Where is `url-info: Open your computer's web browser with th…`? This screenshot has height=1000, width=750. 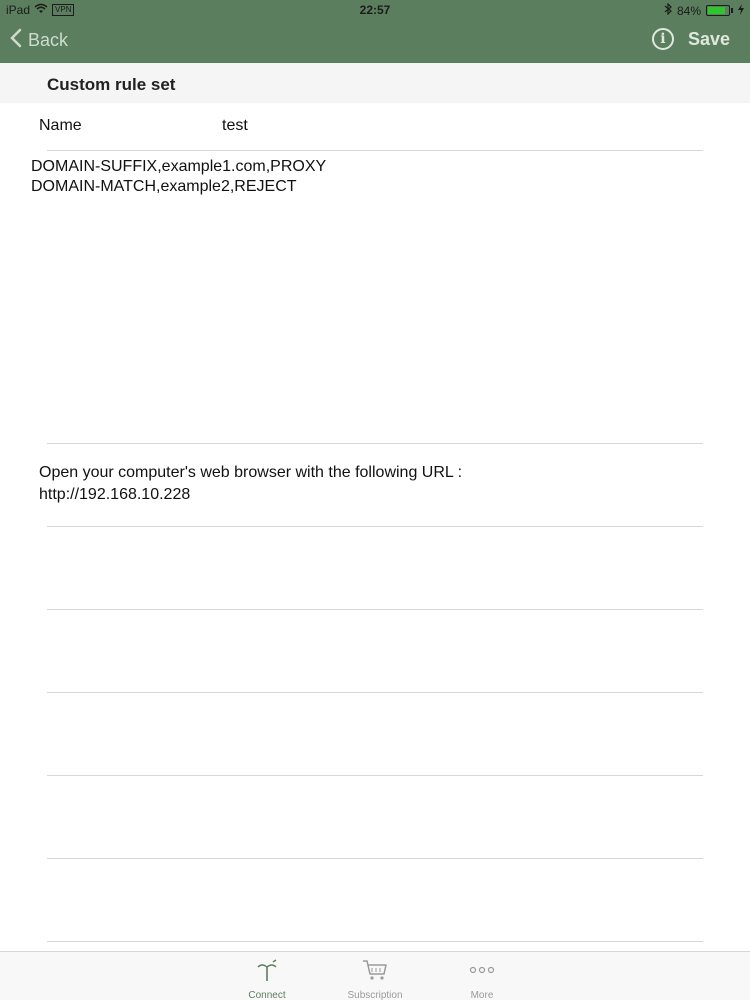
url-info: Open your computer's web browser with th… is located at coordinates (250, 484).